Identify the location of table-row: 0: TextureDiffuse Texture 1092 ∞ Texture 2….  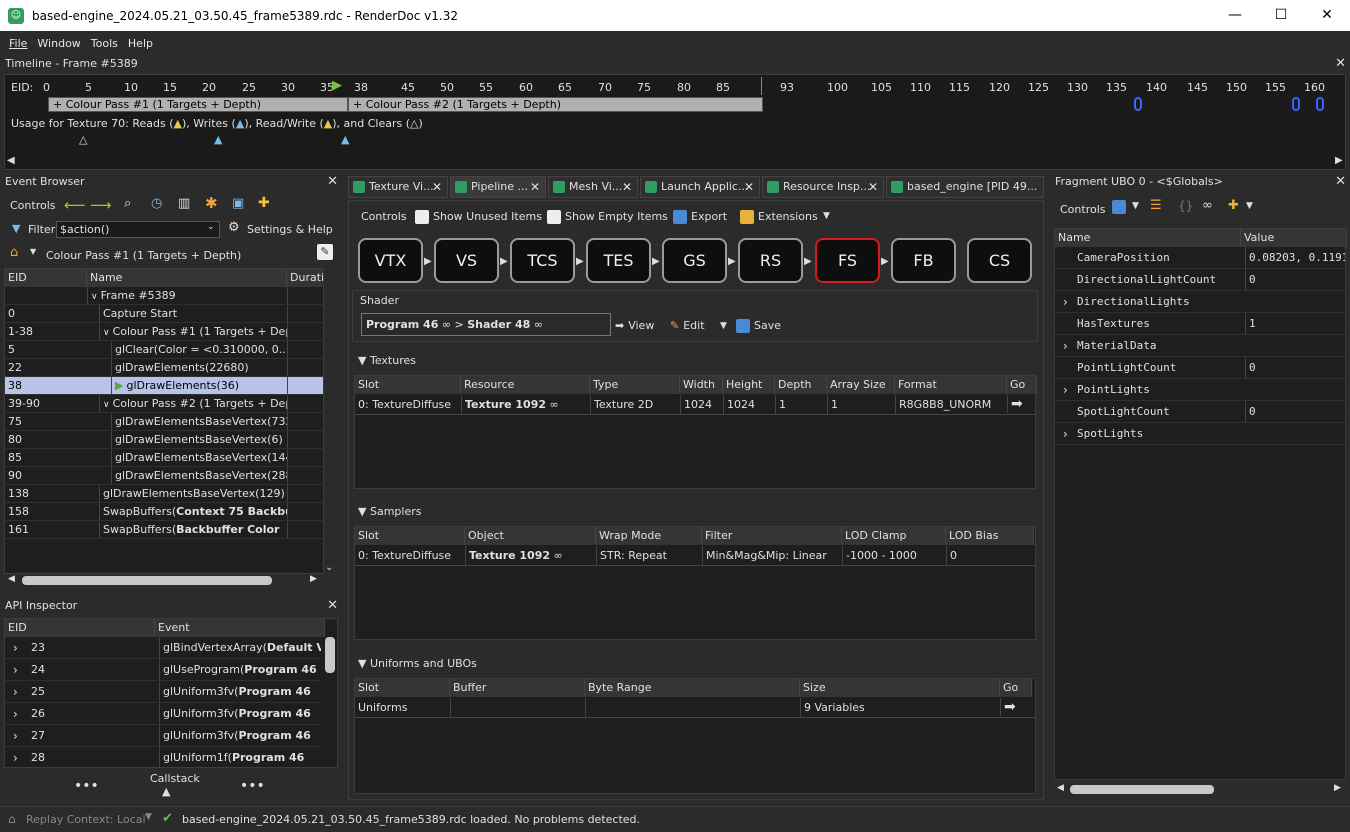
(695, 405).